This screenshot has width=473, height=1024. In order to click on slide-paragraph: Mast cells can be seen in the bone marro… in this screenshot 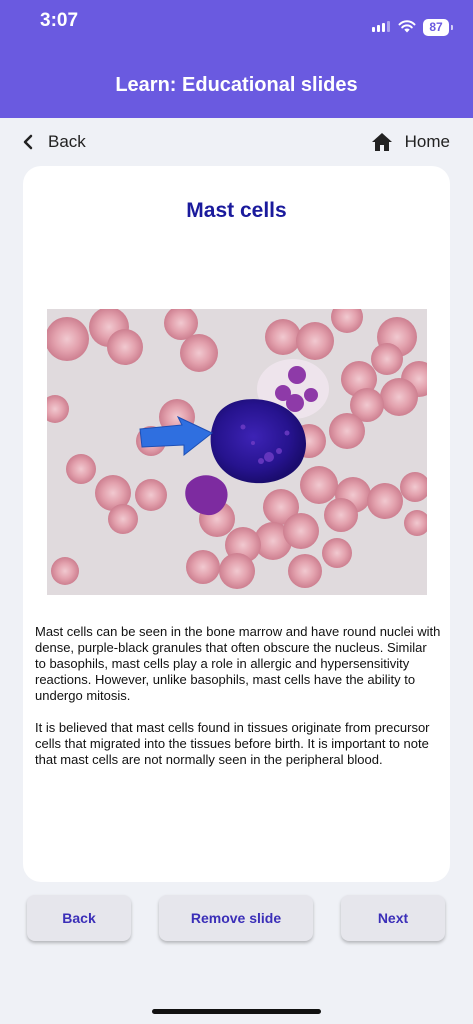, I will do `click(238, 663)`.